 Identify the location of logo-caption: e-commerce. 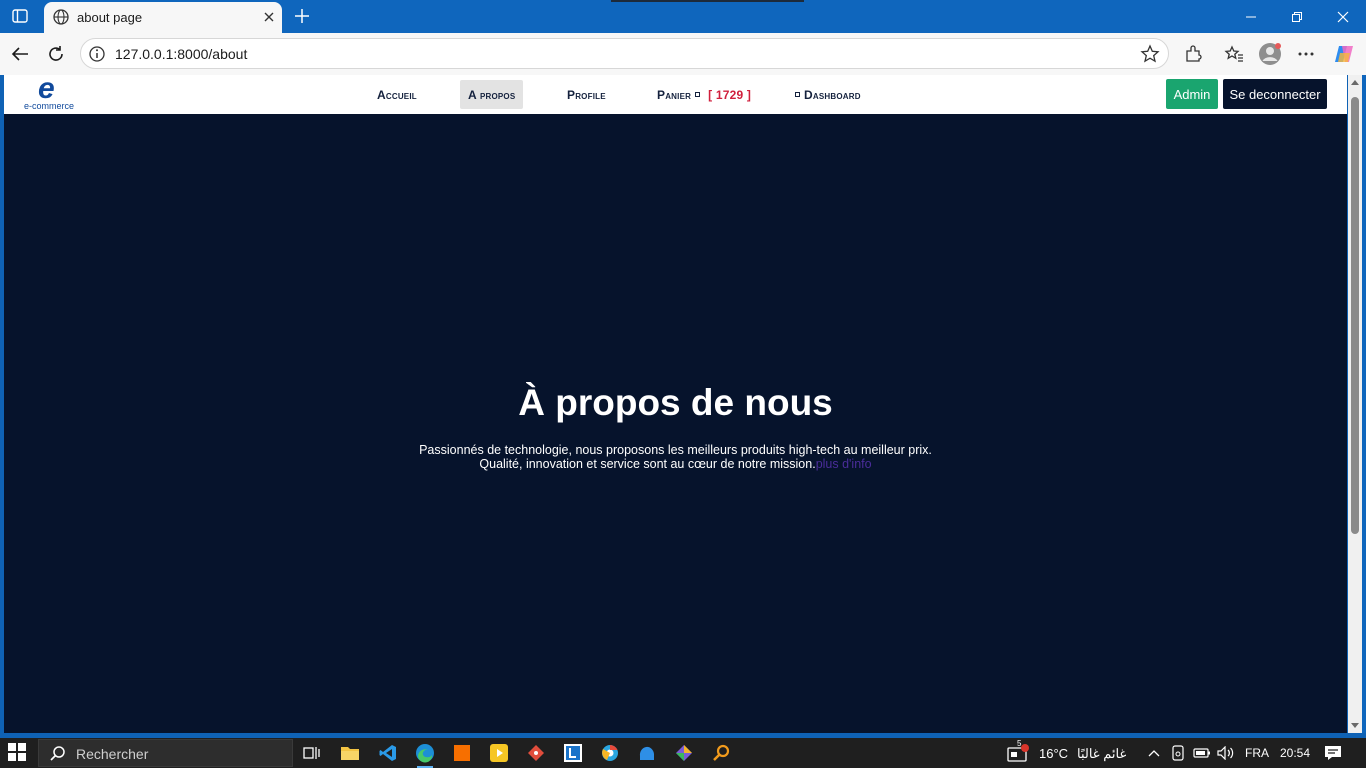
(49, 106).